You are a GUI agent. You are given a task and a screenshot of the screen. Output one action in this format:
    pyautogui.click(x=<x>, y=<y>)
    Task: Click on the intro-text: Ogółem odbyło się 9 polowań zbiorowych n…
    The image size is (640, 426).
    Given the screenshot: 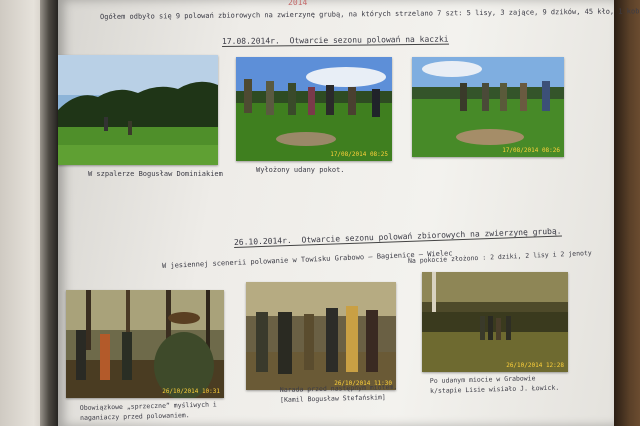 What is the action you would take?
    pyautogui.click(x=369, y=13)
    